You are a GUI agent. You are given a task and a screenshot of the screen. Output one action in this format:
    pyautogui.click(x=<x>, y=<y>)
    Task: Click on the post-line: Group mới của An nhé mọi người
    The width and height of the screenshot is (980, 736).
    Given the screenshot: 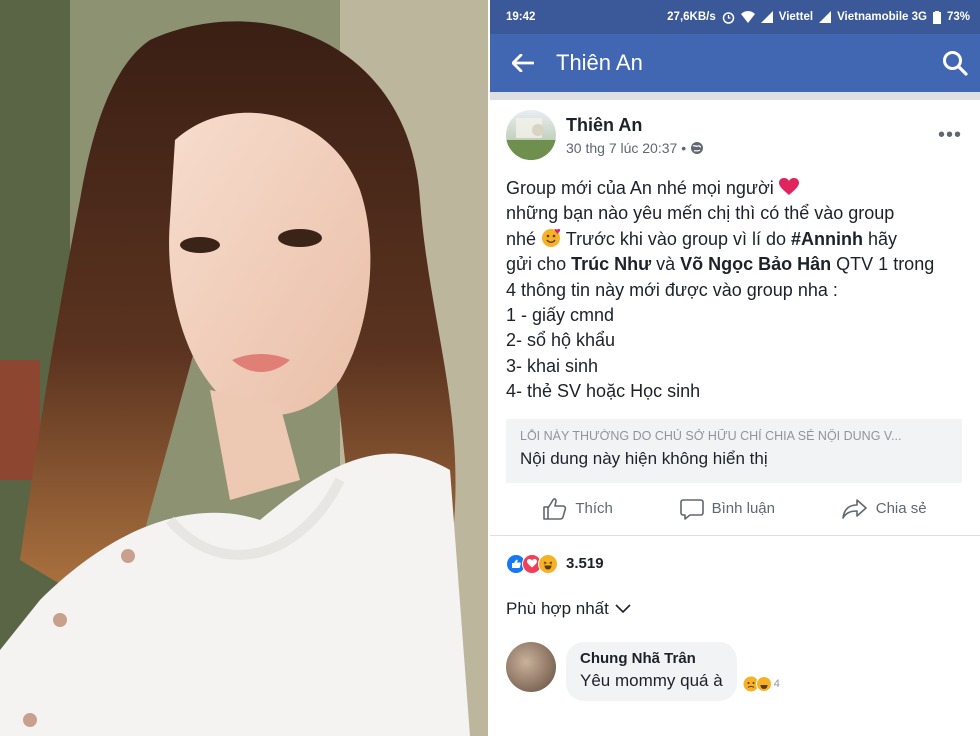 What is the action you would take?
    pyautogui.click(x=734, y=188)
    